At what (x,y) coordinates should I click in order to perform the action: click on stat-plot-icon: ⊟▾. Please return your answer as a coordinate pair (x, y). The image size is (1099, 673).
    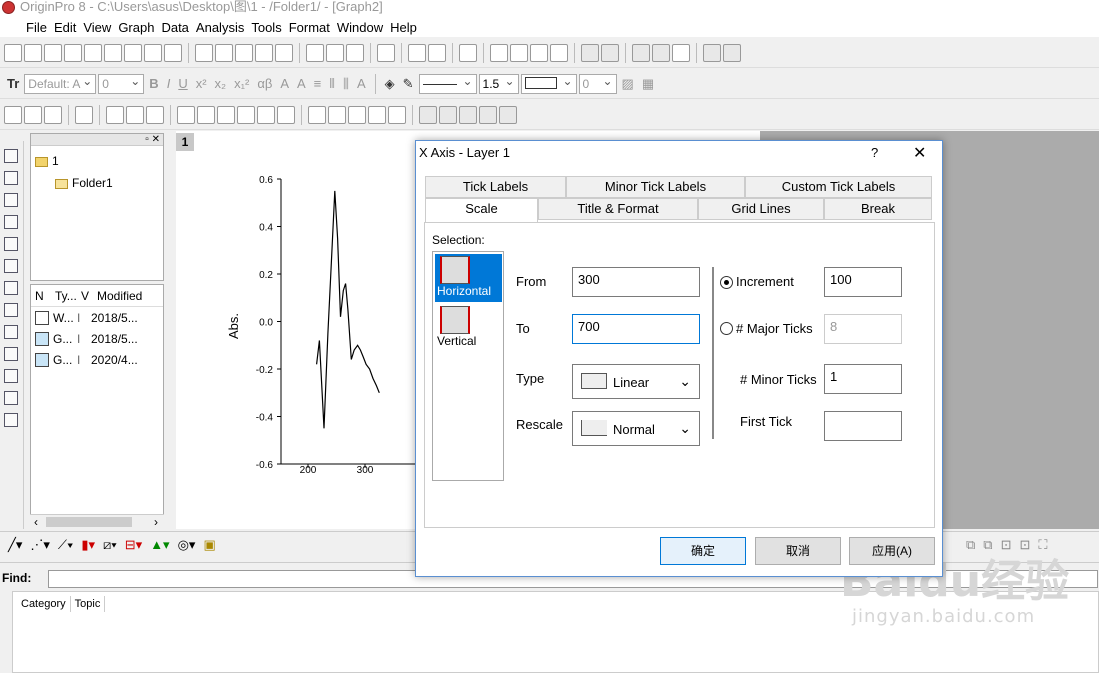
    Looking at the image, I should click on (133, 545).